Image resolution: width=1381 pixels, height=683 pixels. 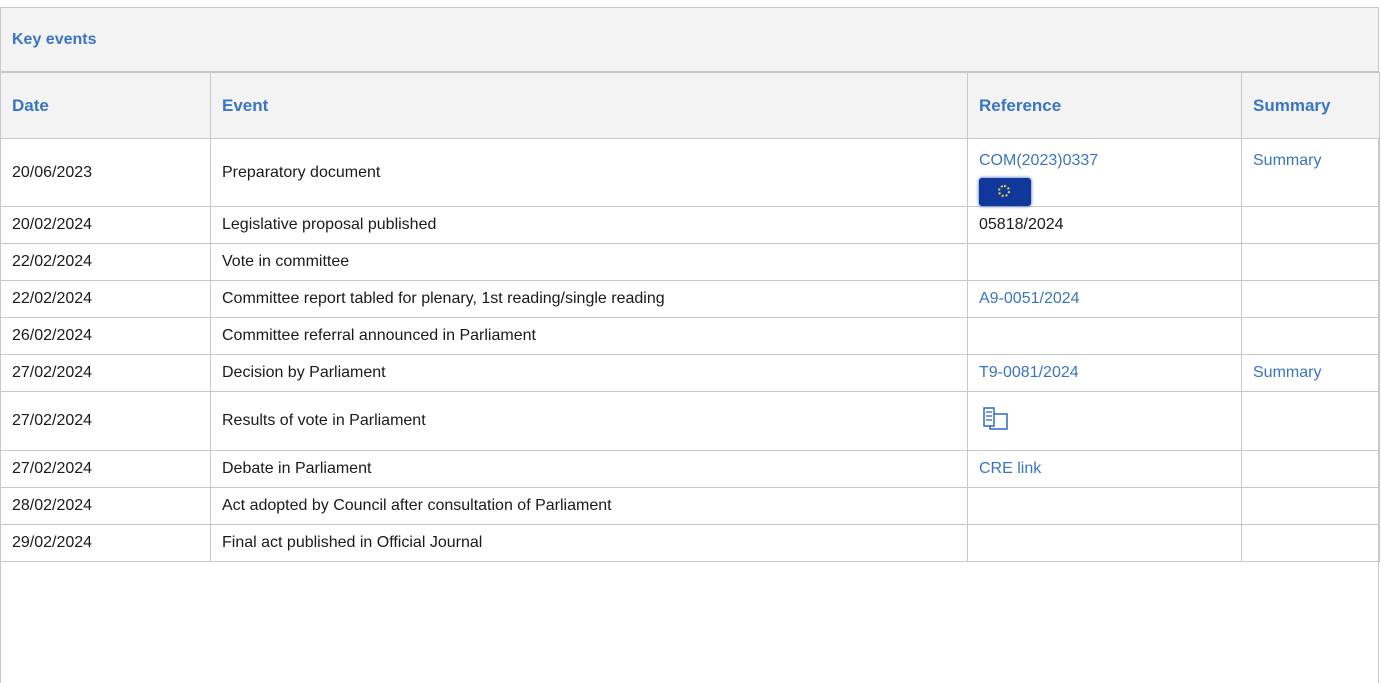 I want to click on table-row: 27/02/2024 Results of vote in Parliament, so click(x=690, y=421).